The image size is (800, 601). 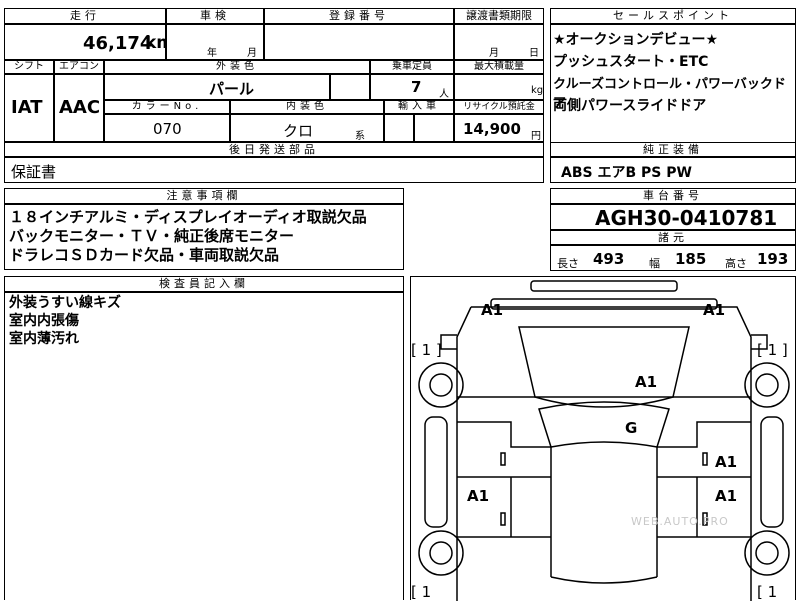 What do you see at coordinates (494, 53) in the screenshot?
I see `transfer-month-label: 月` at bounding box center [494, 53].